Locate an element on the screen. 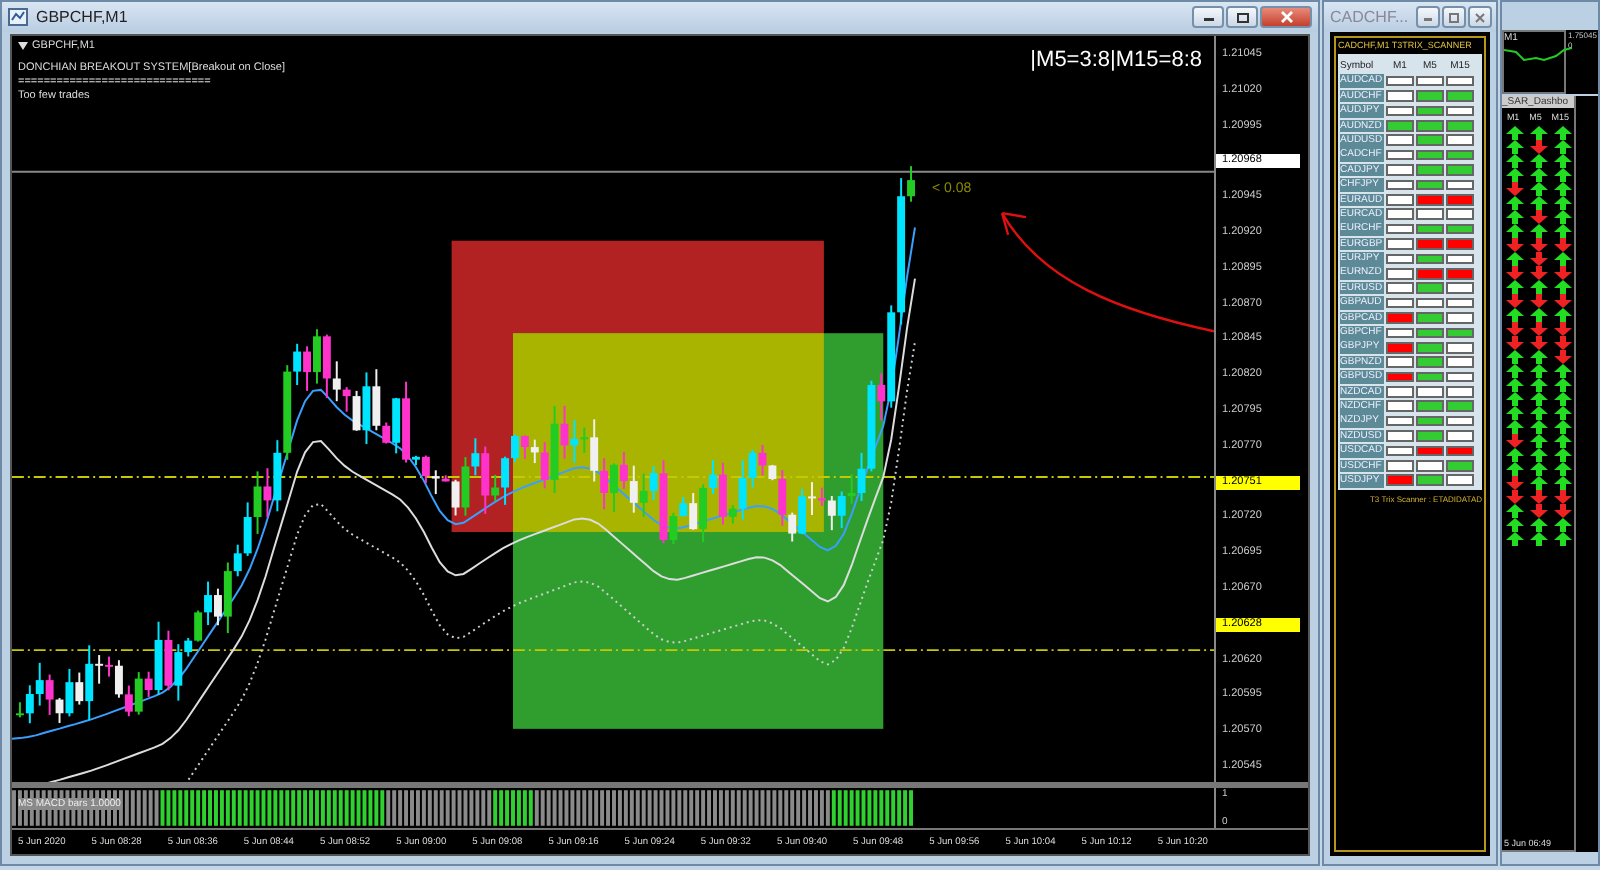 This screenshot has height=870, width=1600. minimize-button is located at coordinates (1208, 17).